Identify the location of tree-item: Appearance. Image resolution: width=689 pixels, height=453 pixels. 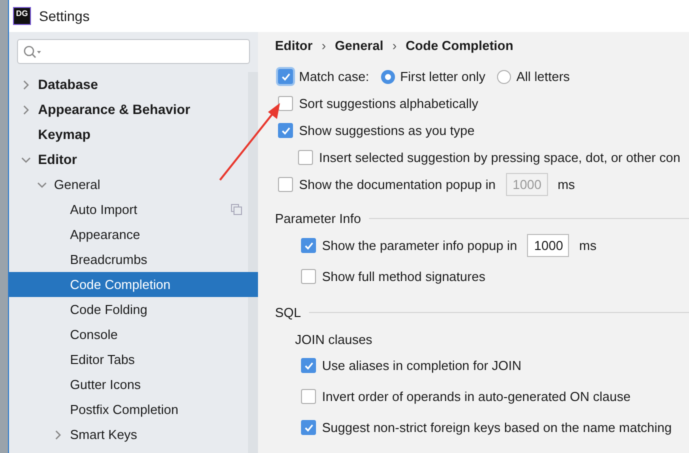
(133, 234).